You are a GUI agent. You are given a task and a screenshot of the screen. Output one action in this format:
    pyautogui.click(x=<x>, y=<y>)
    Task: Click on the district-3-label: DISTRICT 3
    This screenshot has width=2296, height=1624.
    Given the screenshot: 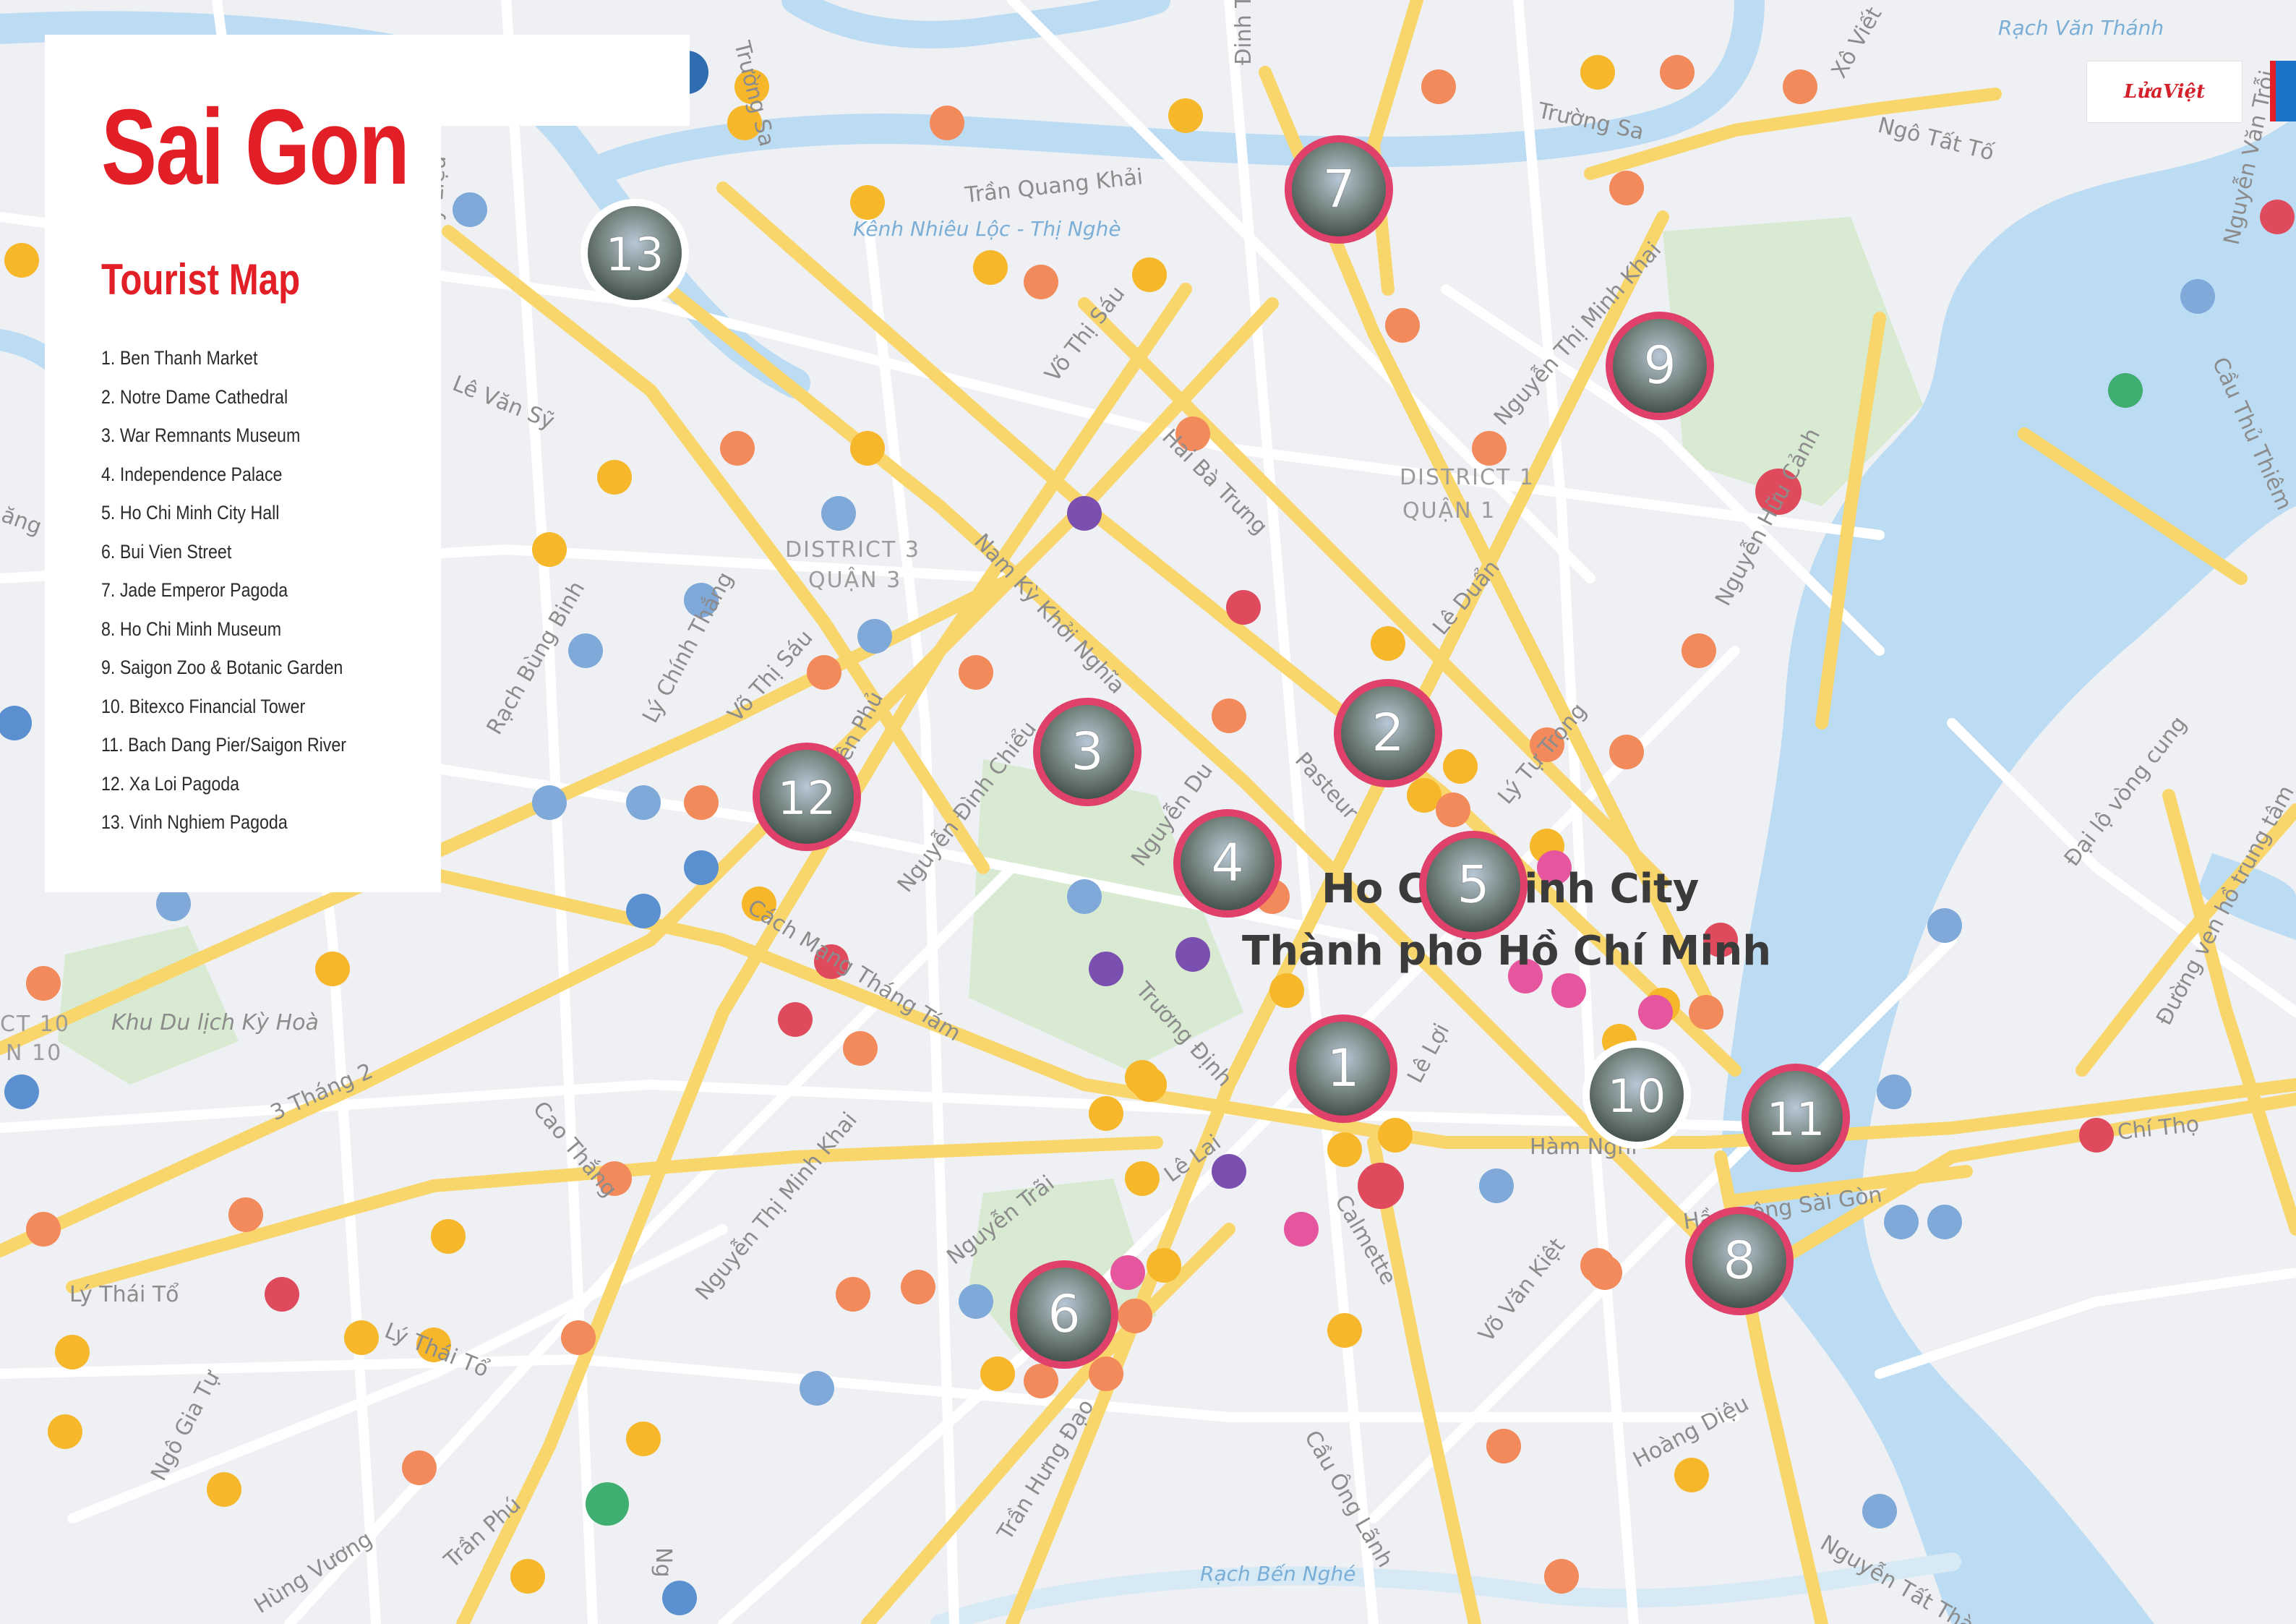 What is the action you would take?
    pyautogui.click(x=852, y=550)
    